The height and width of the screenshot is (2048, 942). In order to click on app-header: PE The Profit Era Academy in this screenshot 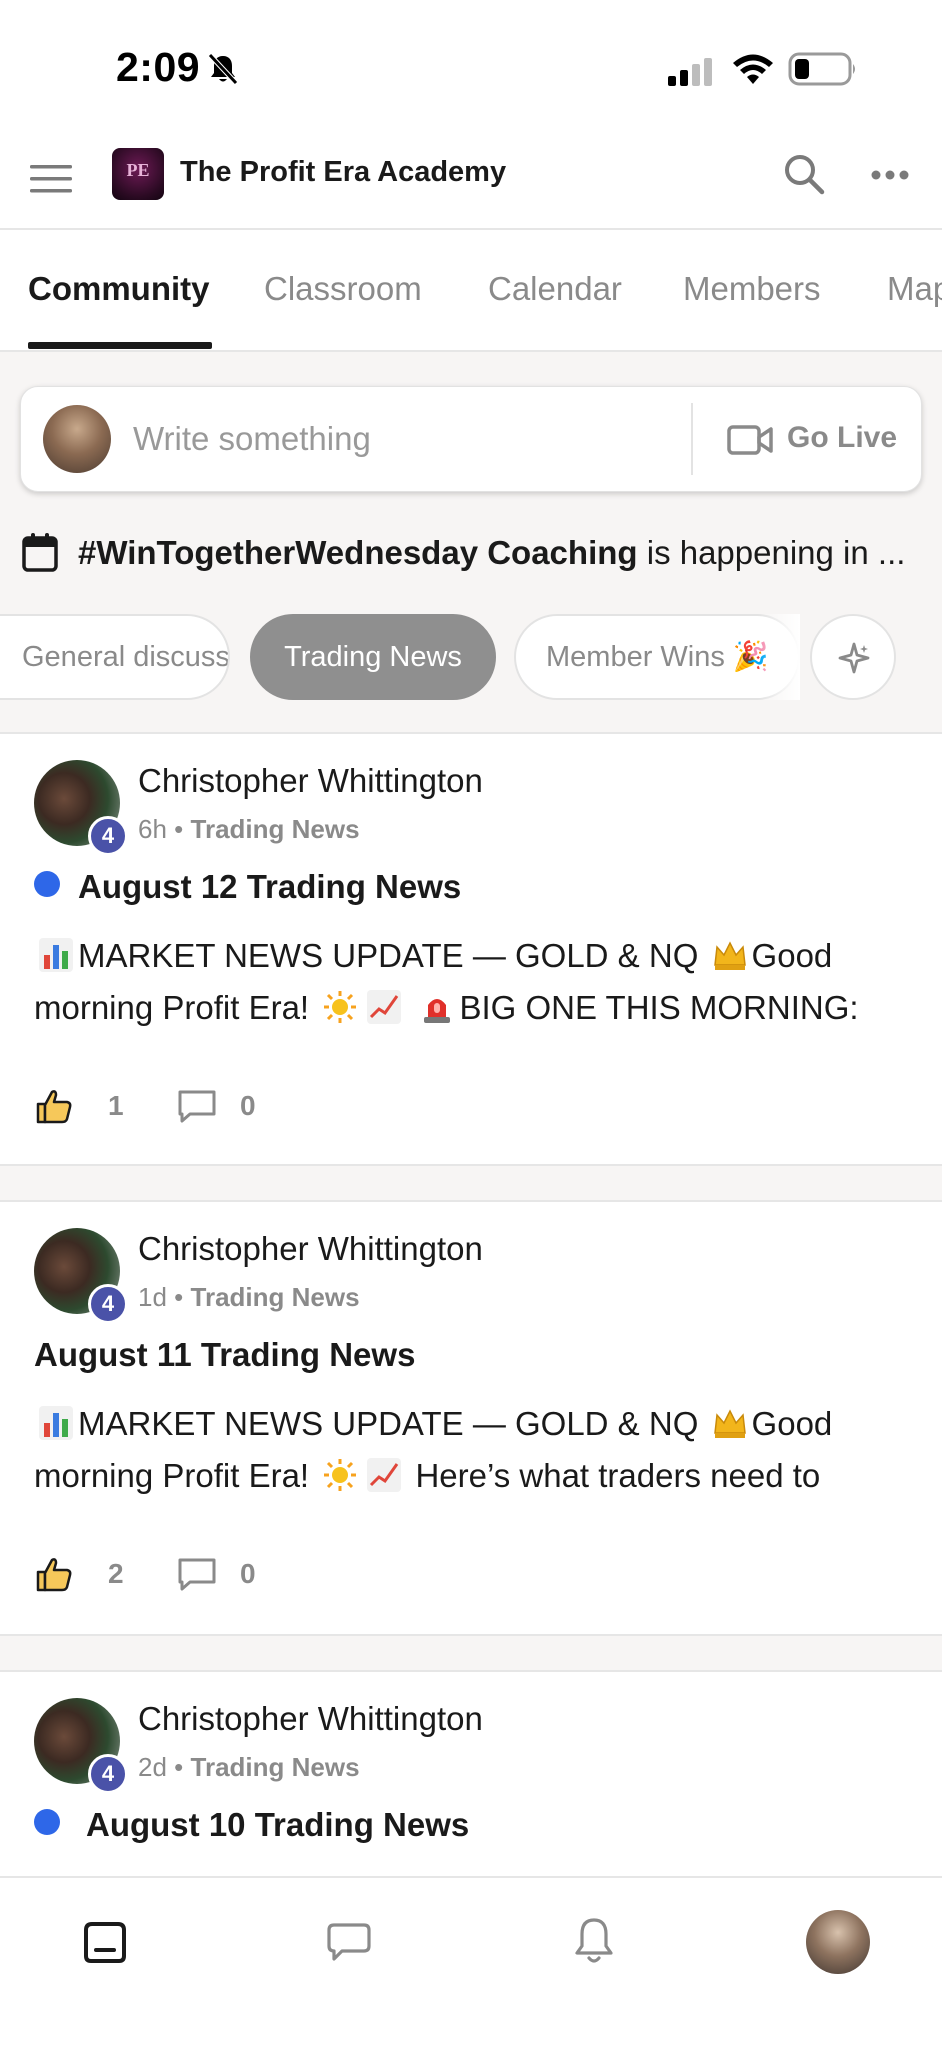, I will do `click(471, 180)`.